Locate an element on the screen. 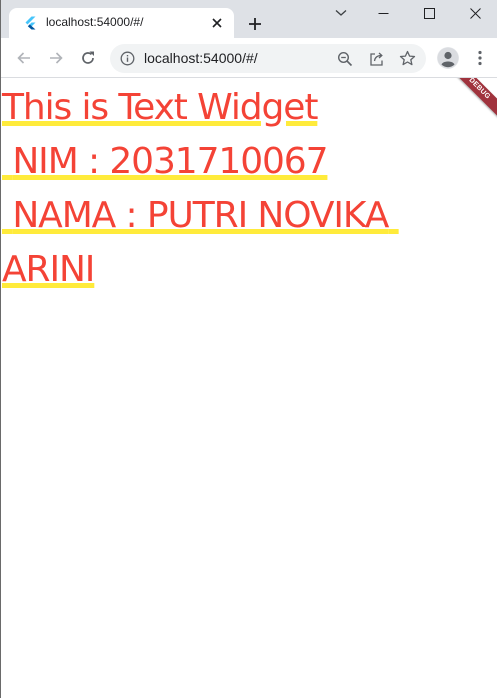 Image resolution: width=497 pixels, height=698 pixels. profile-button is located at coordinates (448, 58).